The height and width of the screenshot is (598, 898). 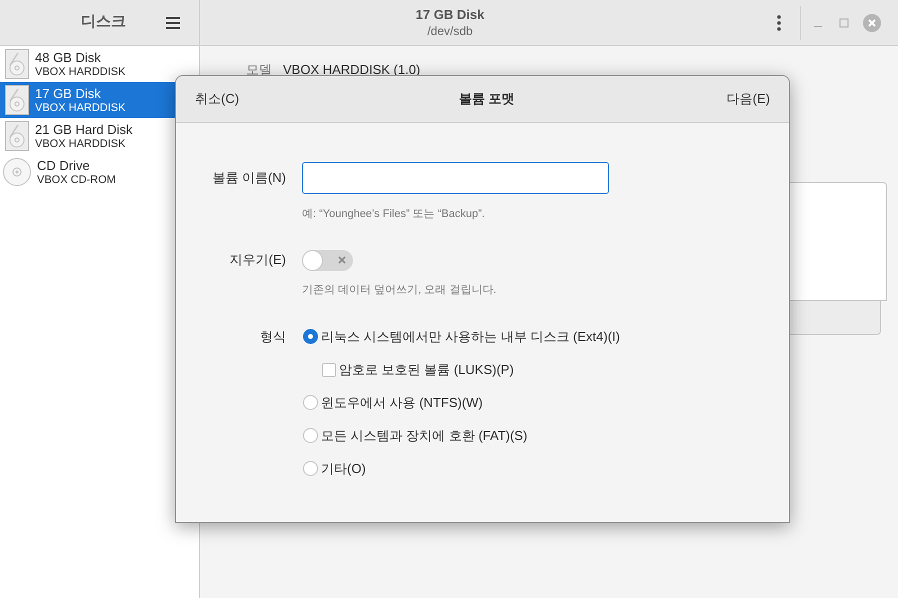 I want to click on field-label: 형식, so click(x=272, y=337).